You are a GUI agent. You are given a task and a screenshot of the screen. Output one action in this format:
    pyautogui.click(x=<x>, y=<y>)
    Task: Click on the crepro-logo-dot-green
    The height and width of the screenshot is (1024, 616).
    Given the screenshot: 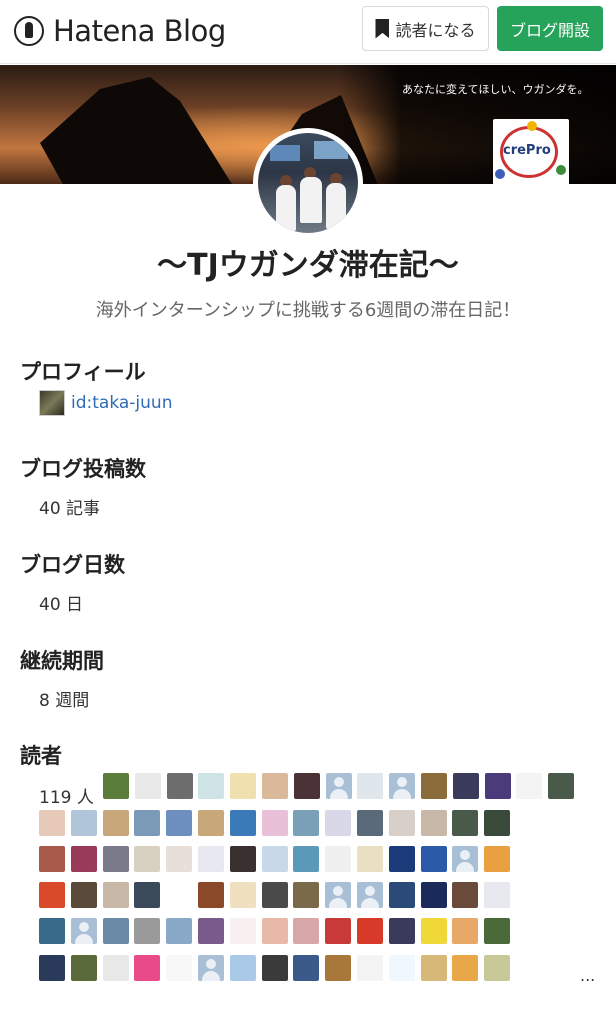 What is the action you would take?
    pyautogui.click(x=561, y=170)
    